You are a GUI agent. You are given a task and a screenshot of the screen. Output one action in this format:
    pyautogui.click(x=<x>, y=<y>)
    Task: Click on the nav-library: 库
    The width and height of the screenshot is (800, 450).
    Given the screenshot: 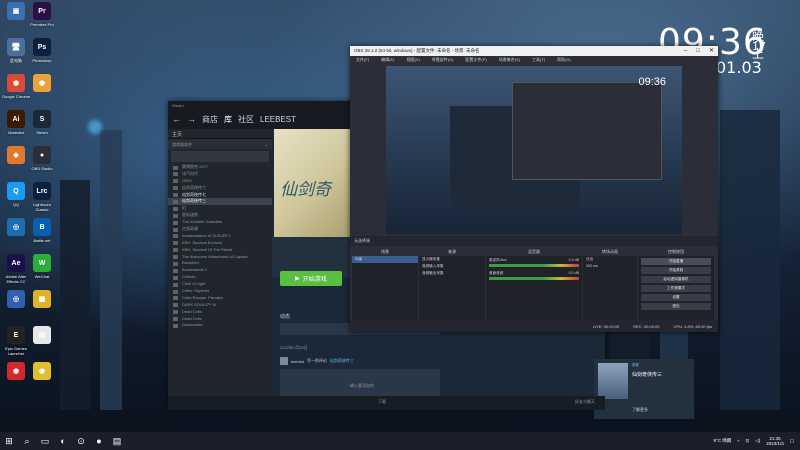 What is the action you would take?
    pyautogui.click(x=228, y=119)
    